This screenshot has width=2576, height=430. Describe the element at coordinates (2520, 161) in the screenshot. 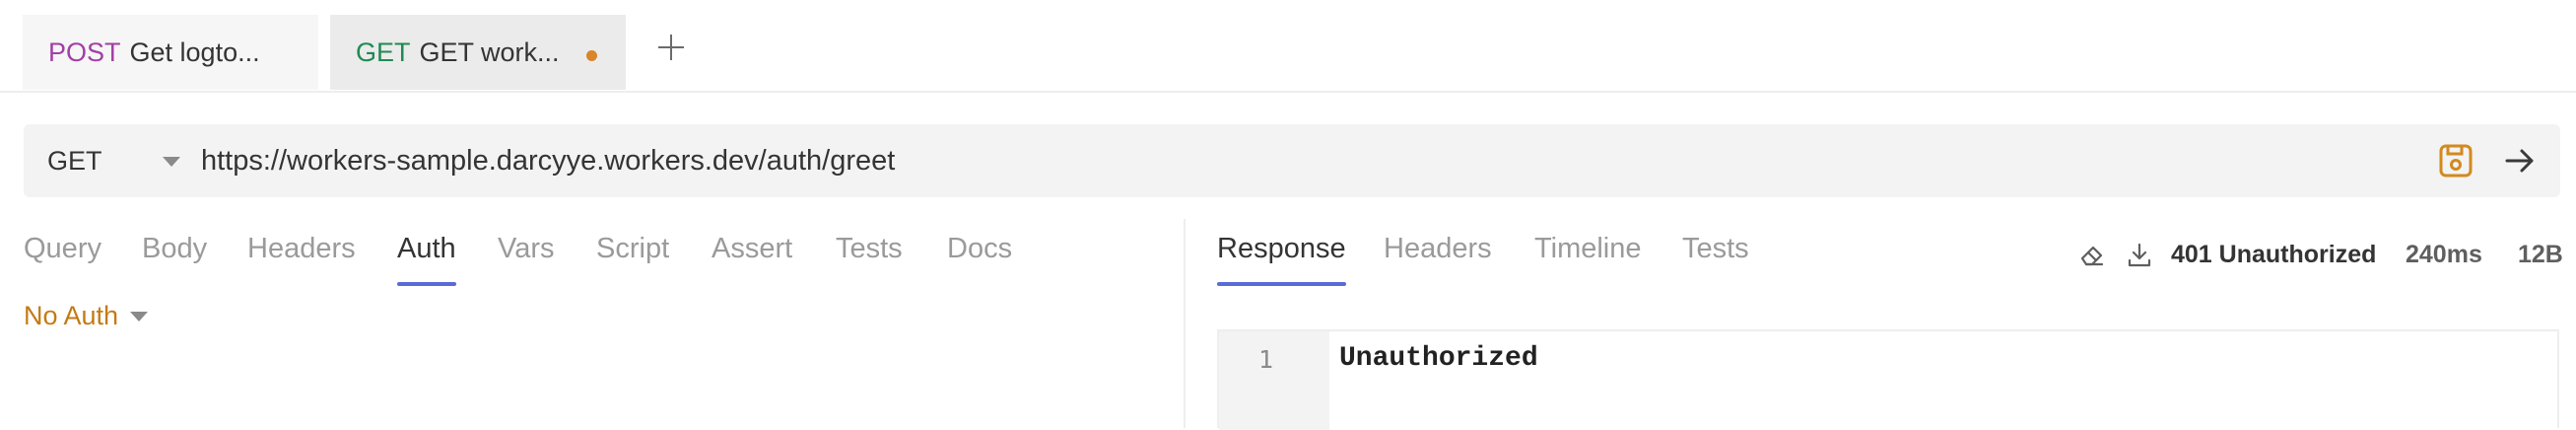

I see `arrow-right-icon` at that location.